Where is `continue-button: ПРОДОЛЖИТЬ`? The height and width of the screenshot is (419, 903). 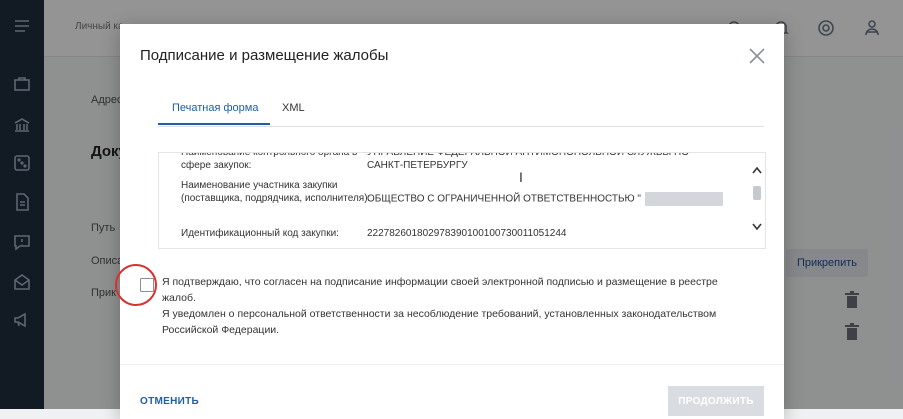 continue-button: ПРОДОЛЖИТЬ is located at coordinates (716, 401).